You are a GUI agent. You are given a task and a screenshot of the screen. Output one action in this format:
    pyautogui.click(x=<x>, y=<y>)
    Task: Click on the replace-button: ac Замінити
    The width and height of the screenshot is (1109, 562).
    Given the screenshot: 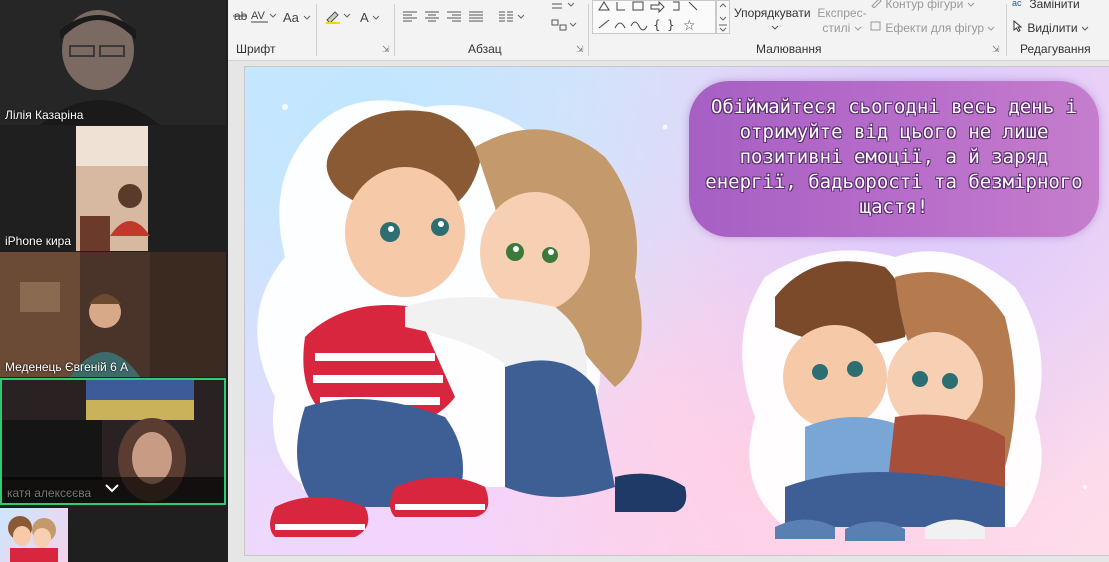 What is the action you would take?
    pyautogui.click(x=1060, y=6)
    